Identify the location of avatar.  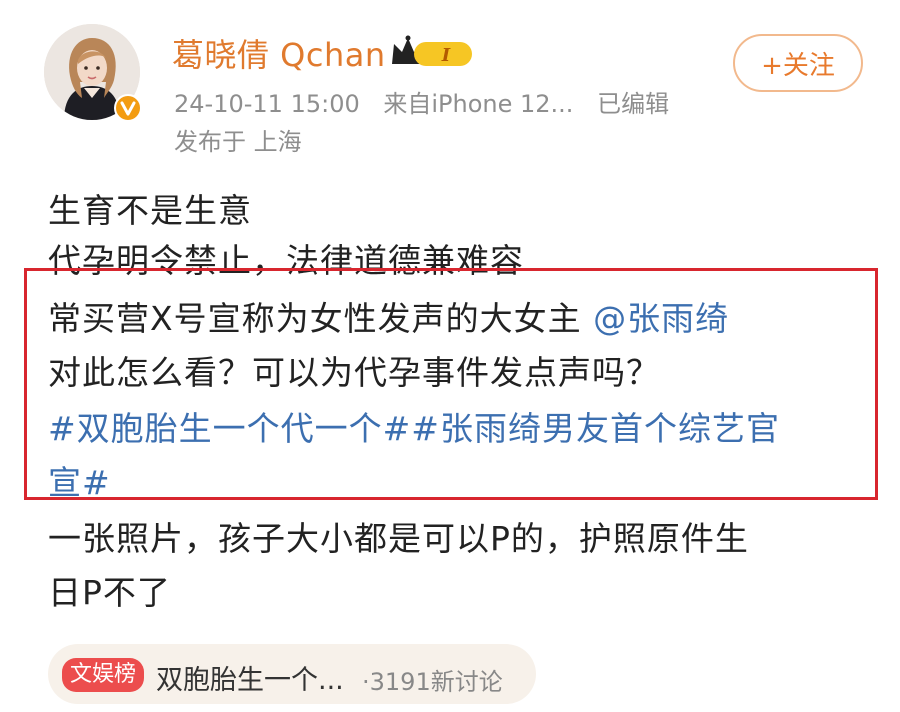
(93, 73).